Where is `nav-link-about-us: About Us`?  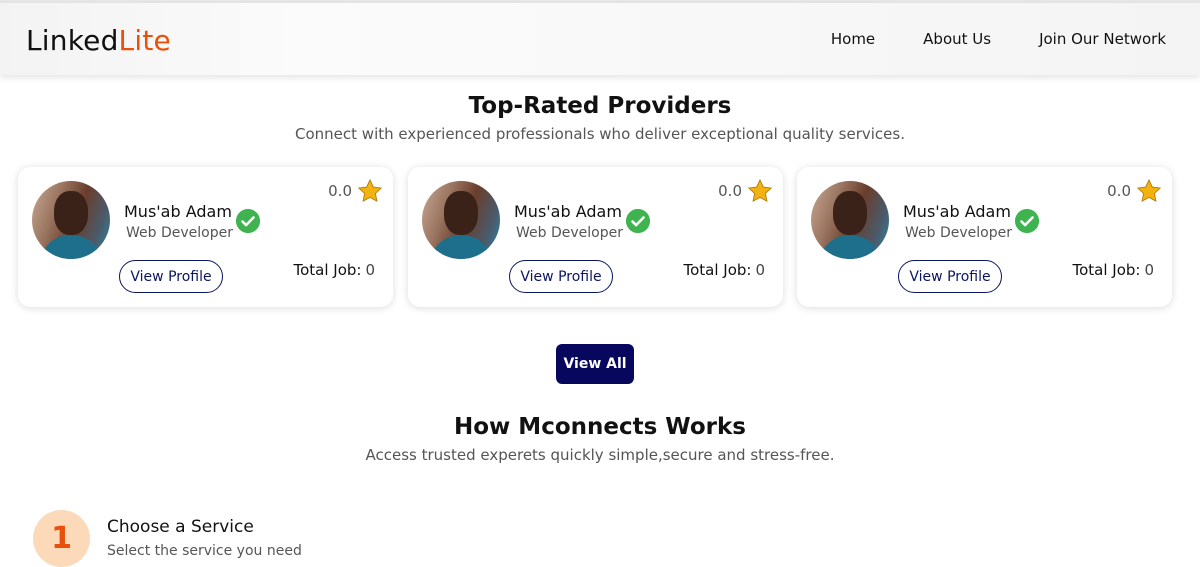
nav-link-about-us: About Us is located at coordinates (957, 39).